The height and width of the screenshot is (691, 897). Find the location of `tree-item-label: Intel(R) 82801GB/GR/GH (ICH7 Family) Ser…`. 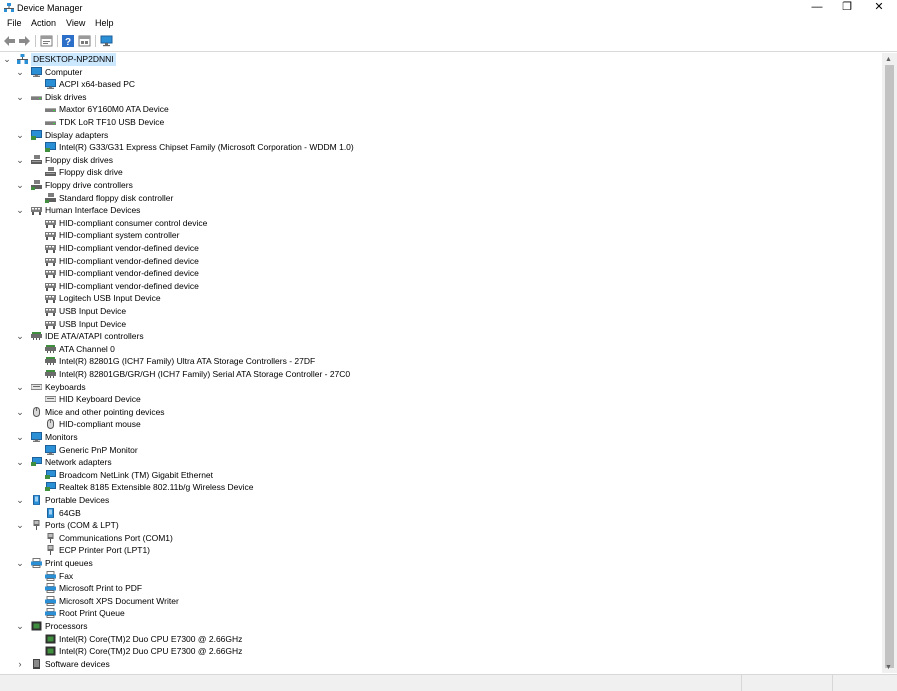

tree-item-label: Intel(R) 82801GB/GR/GH (ICH7 Family) Ser… is located at coordinates (205, 374).